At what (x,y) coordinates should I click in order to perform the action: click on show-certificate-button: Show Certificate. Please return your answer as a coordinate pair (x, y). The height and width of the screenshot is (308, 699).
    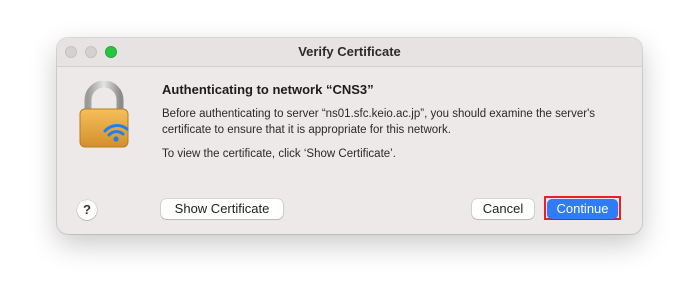
    Looking at the image, I should click on (222, 209).